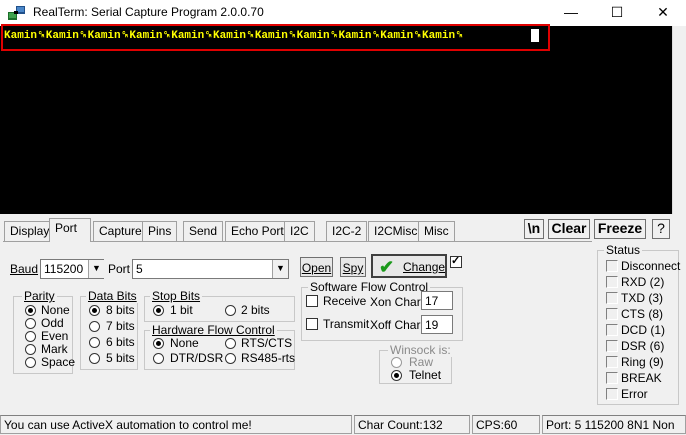 This screenshot has width=686, height=435. I want to click on led-dsr, so click(612, 346).